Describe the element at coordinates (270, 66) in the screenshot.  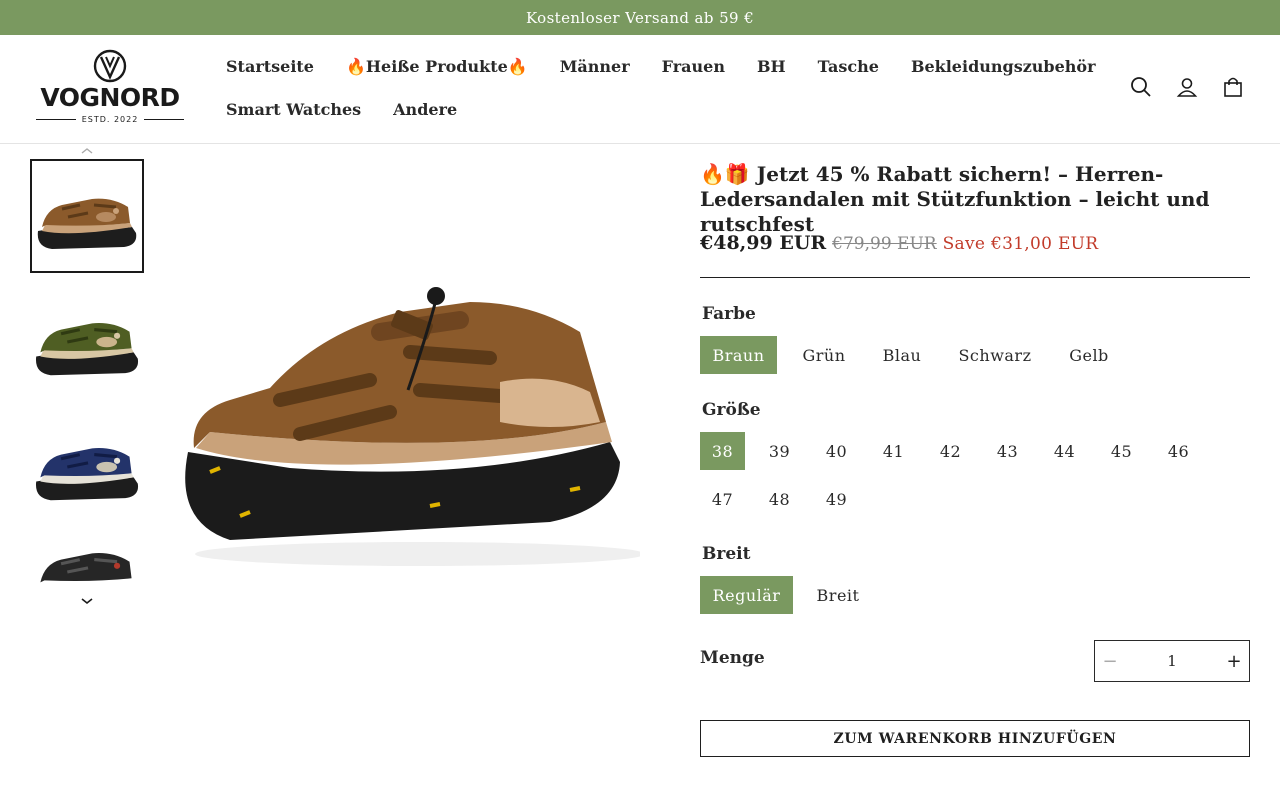
I see `nav-item-startseite: Startseite` at that location.